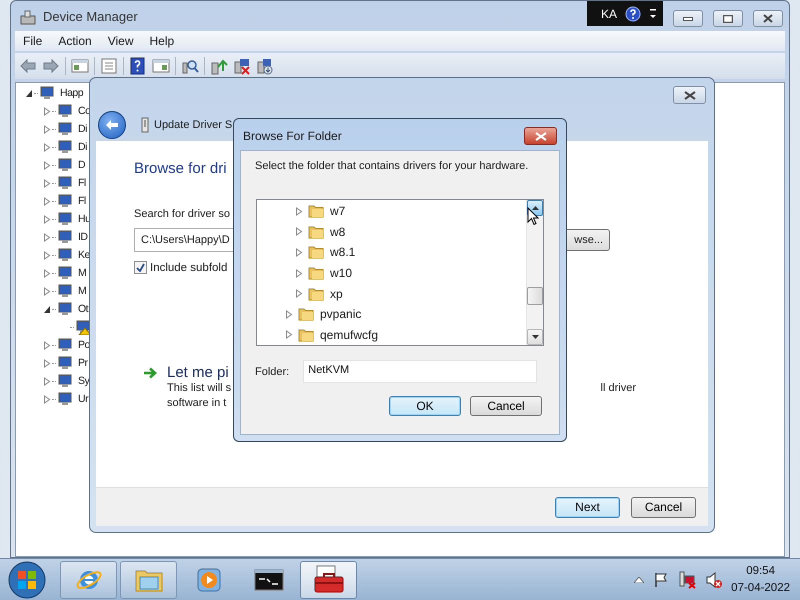 The height and width of the screenshot is (600, 800). What do you see at coordinates (714, 579) in the screenshot?
I see `muted-speaker-icon` at bounding box center [714, 579].